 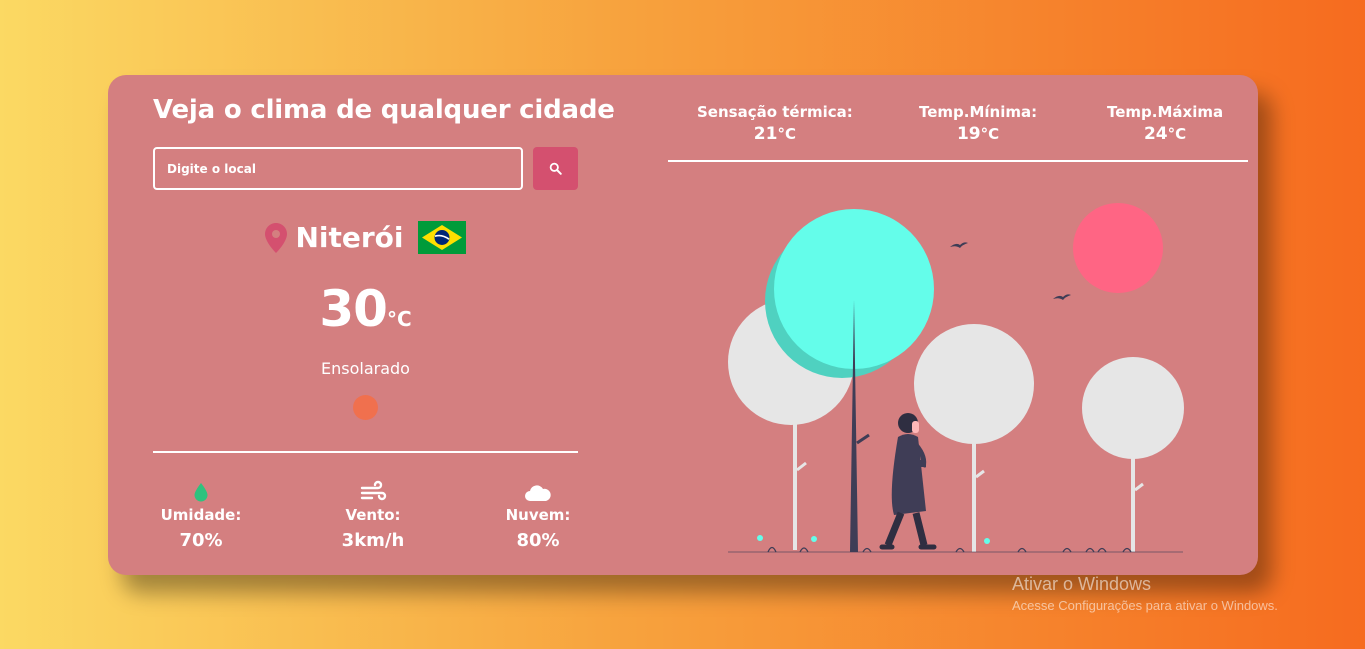 I want to click on feels-like-label: Sensação térmica:, so click(x=775, y=112).